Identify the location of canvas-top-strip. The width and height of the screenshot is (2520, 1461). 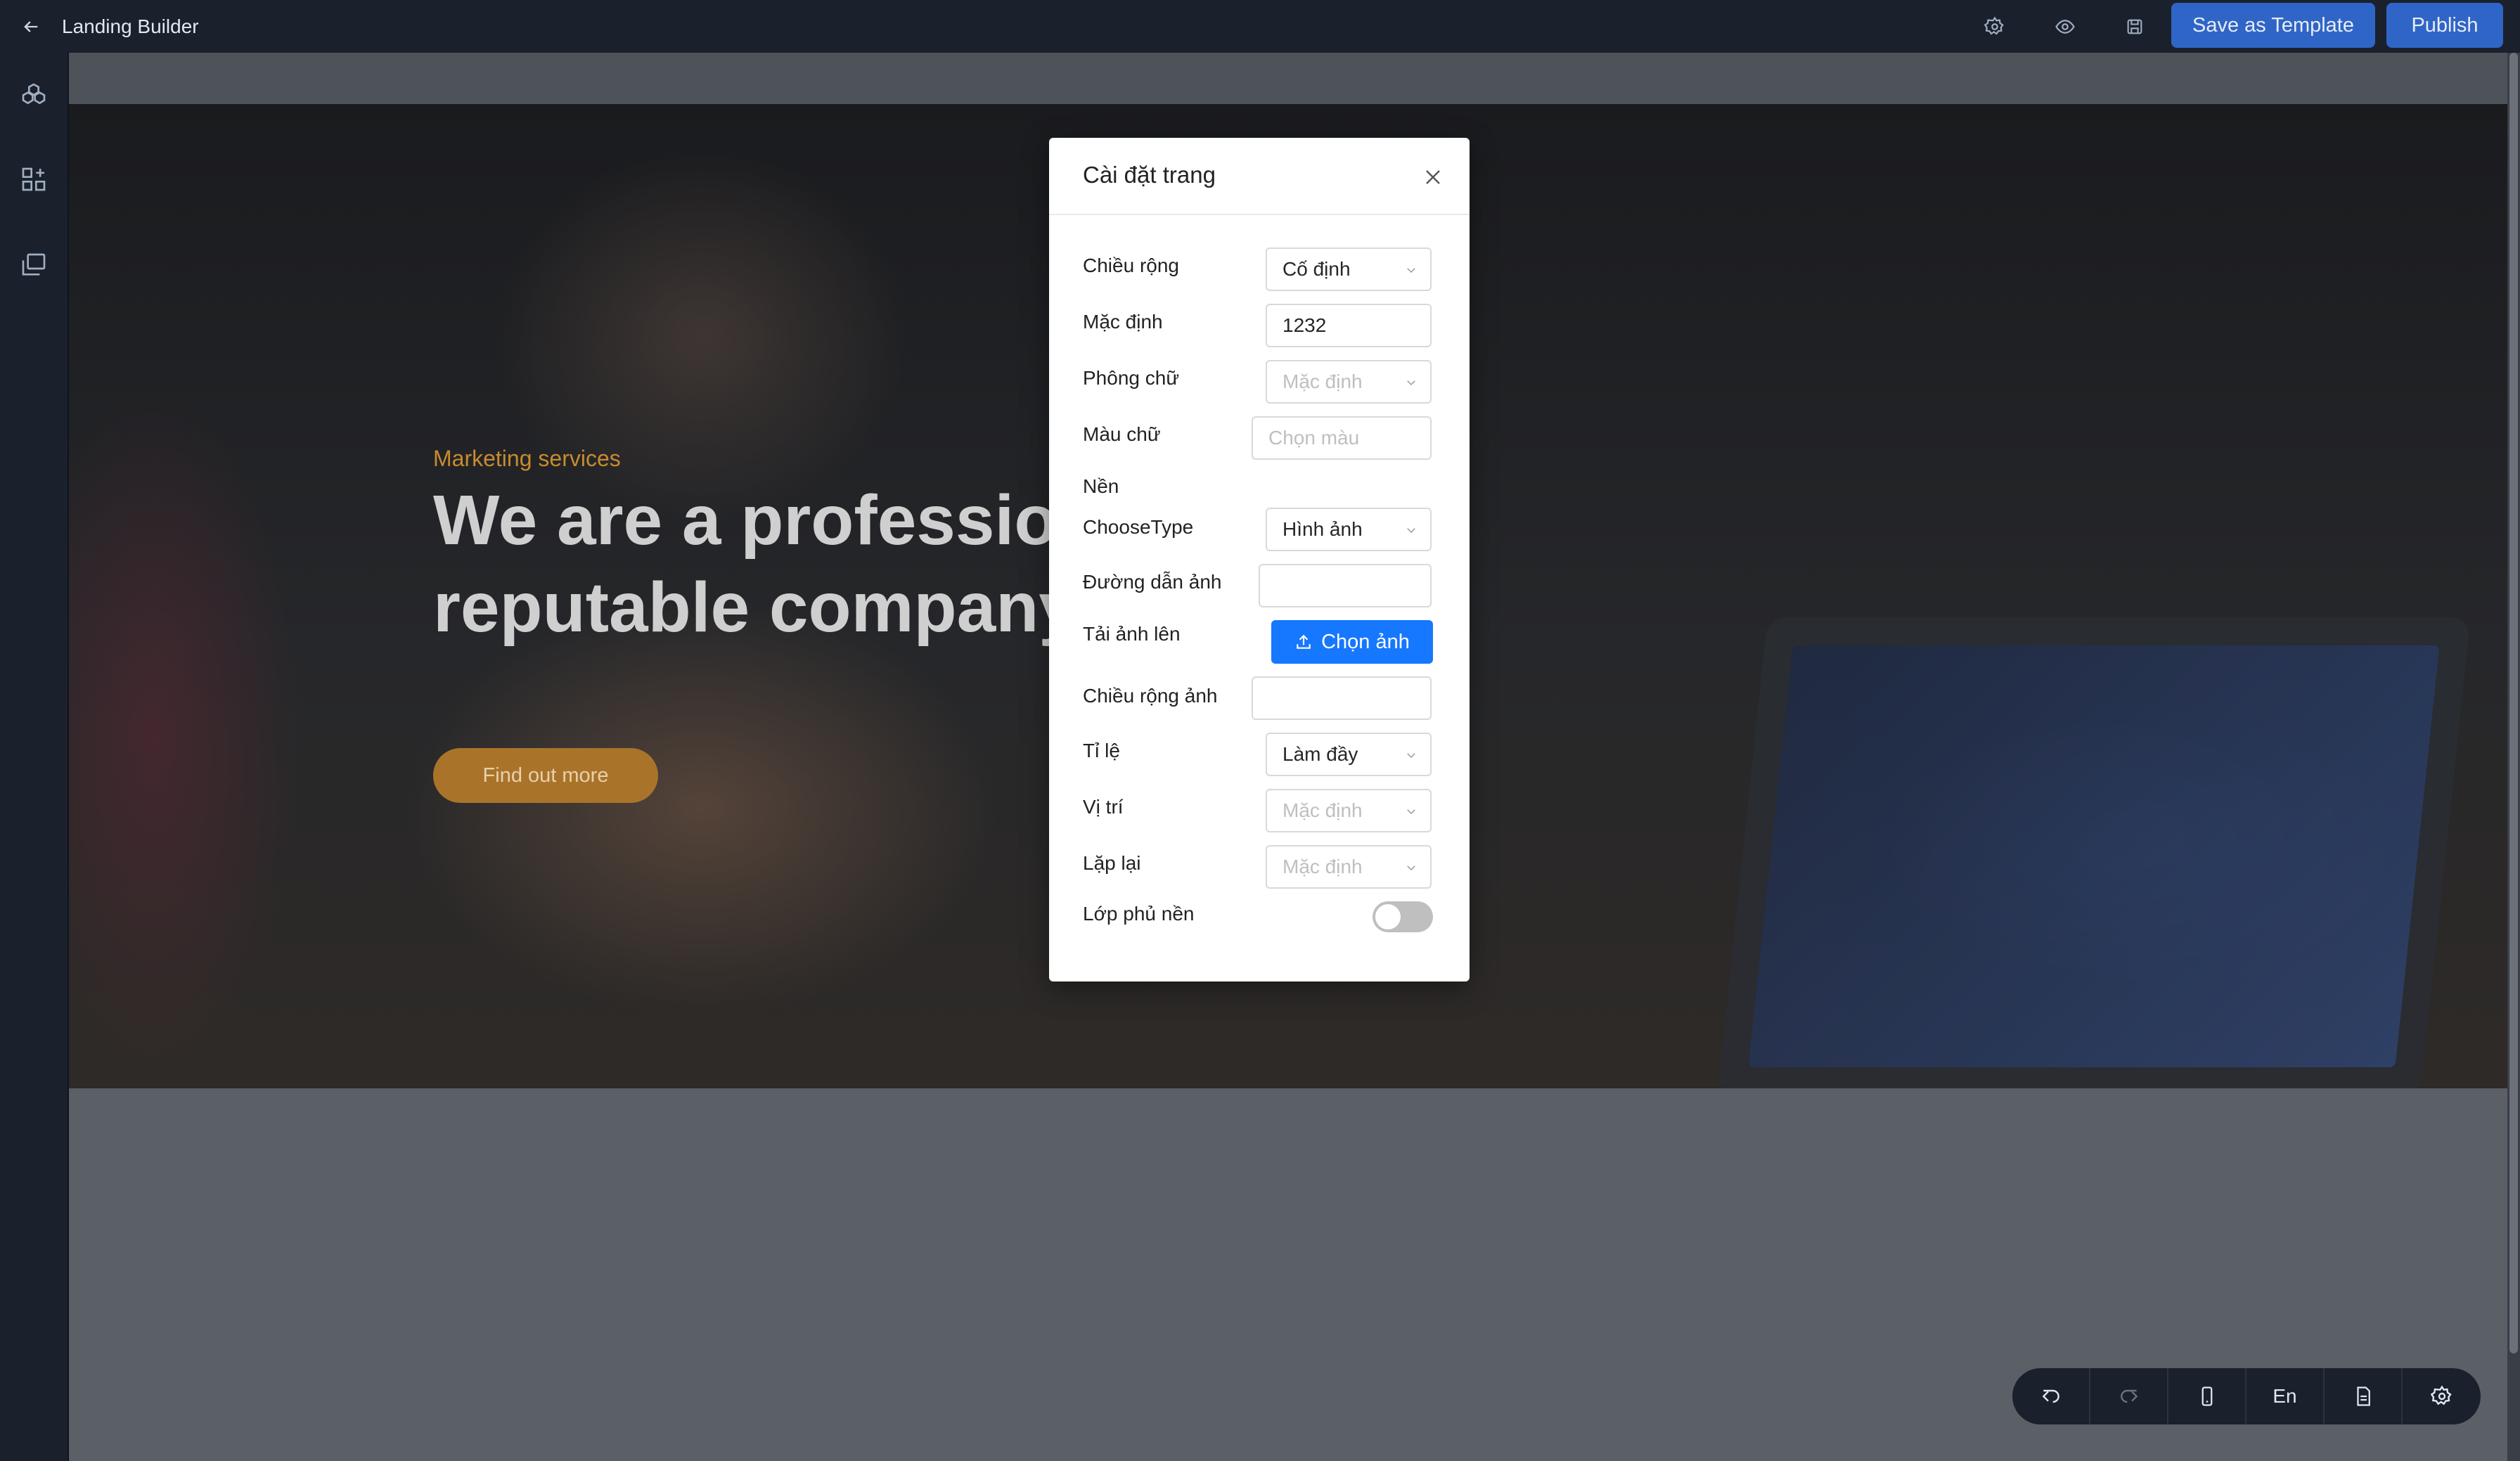
(1288, 78).